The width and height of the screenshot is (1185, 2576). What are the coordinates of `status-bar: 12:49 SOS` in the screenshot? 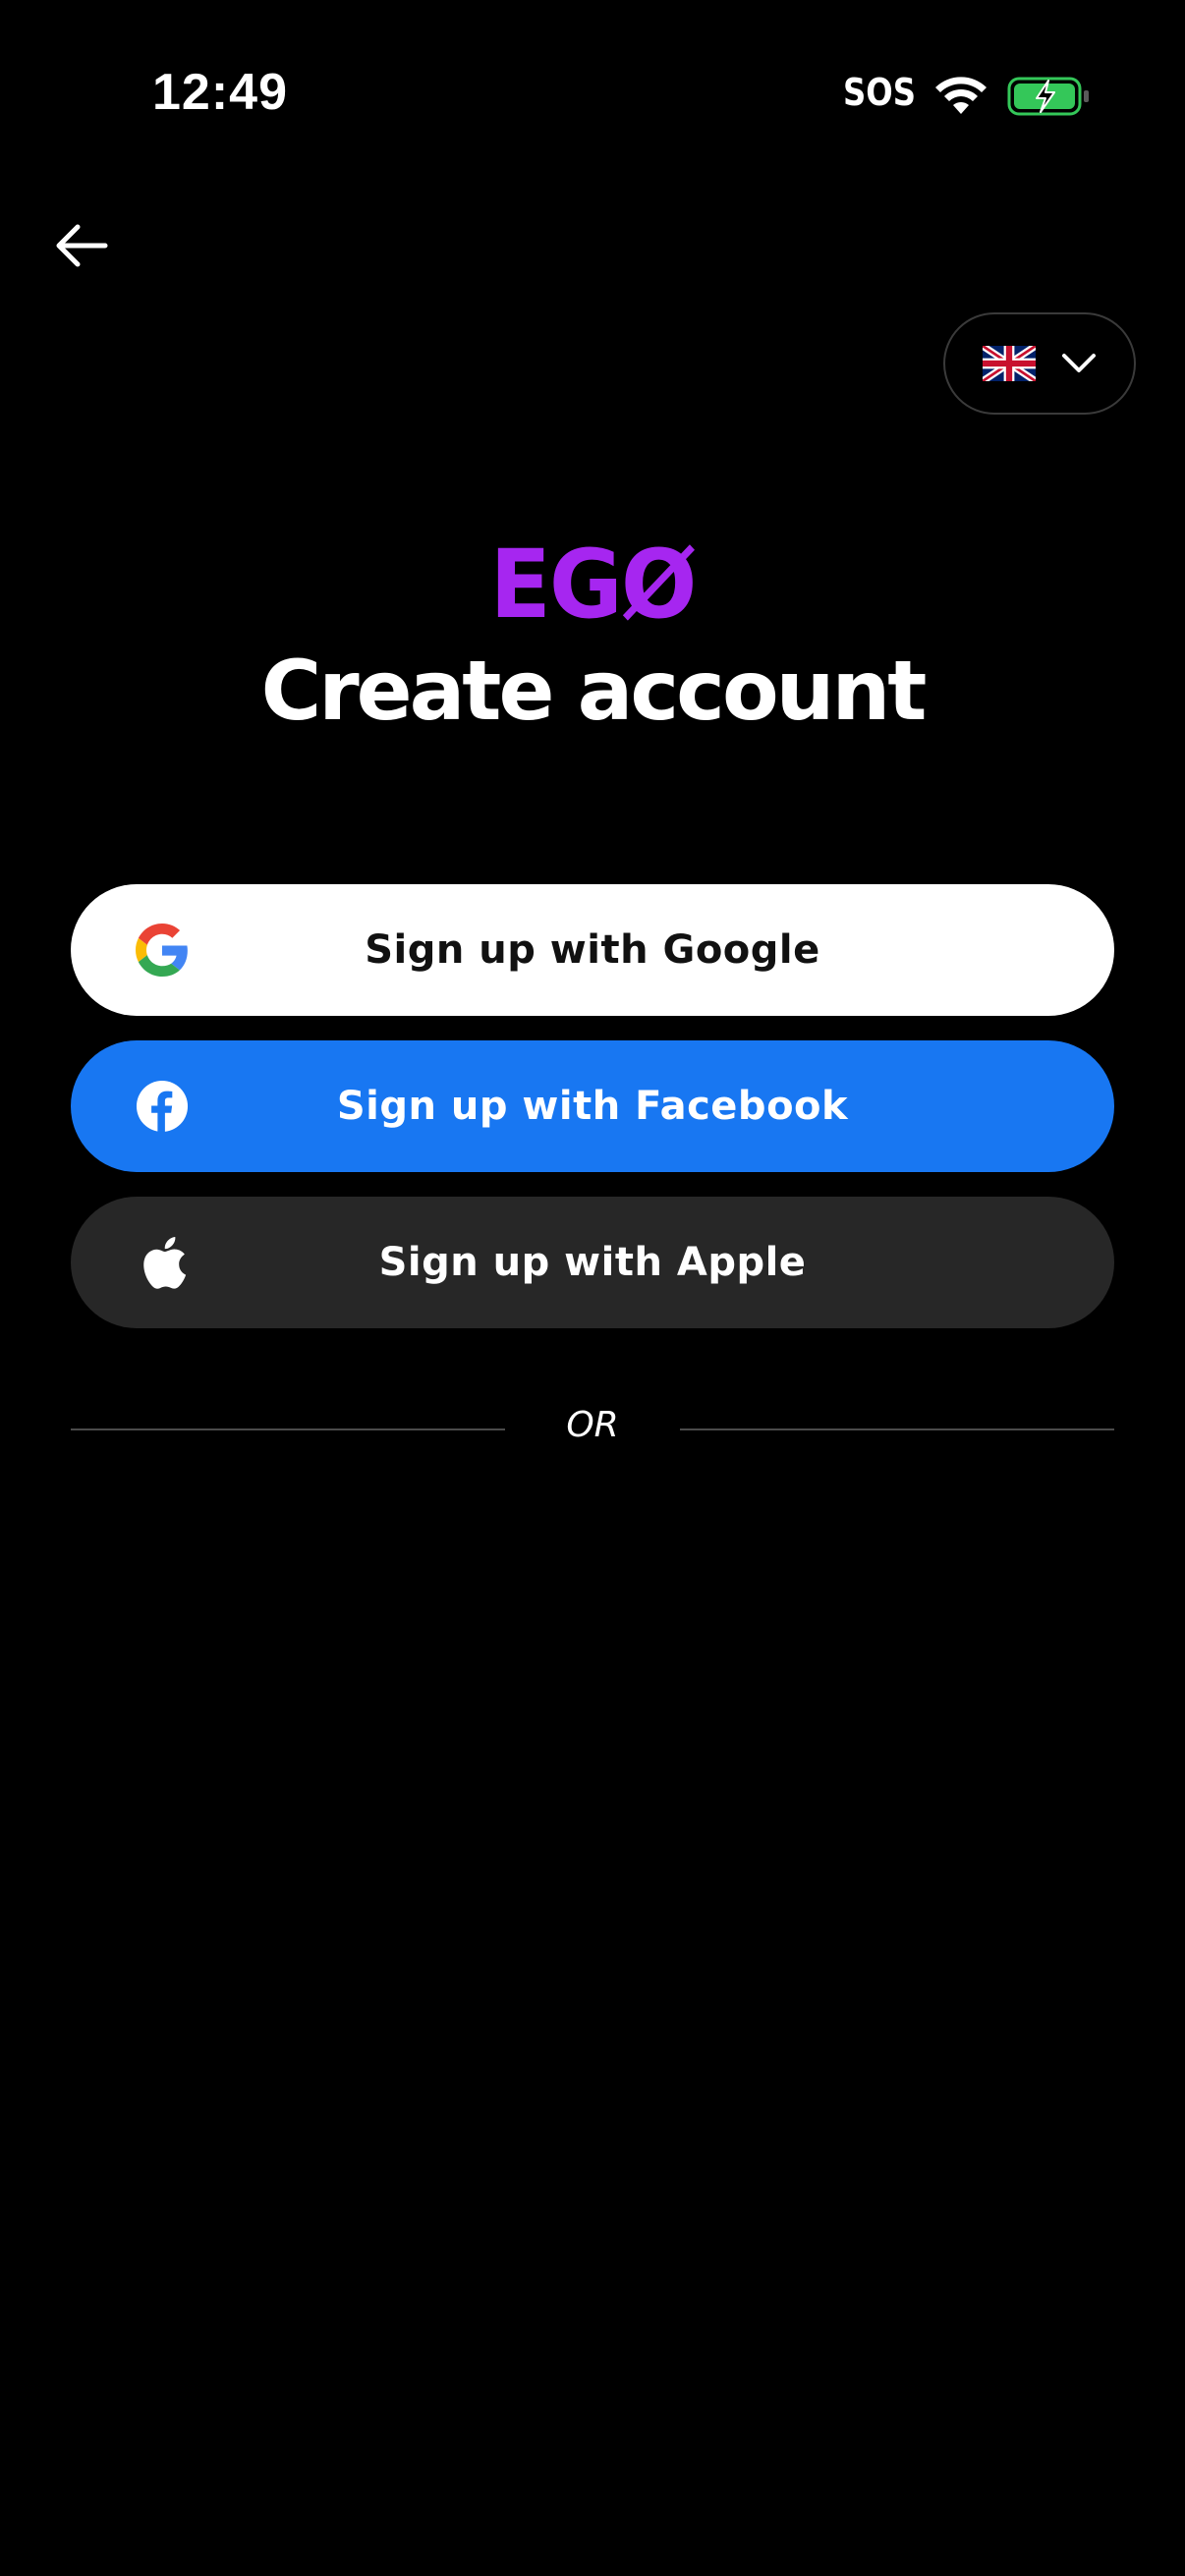 It's located at (592, 93).